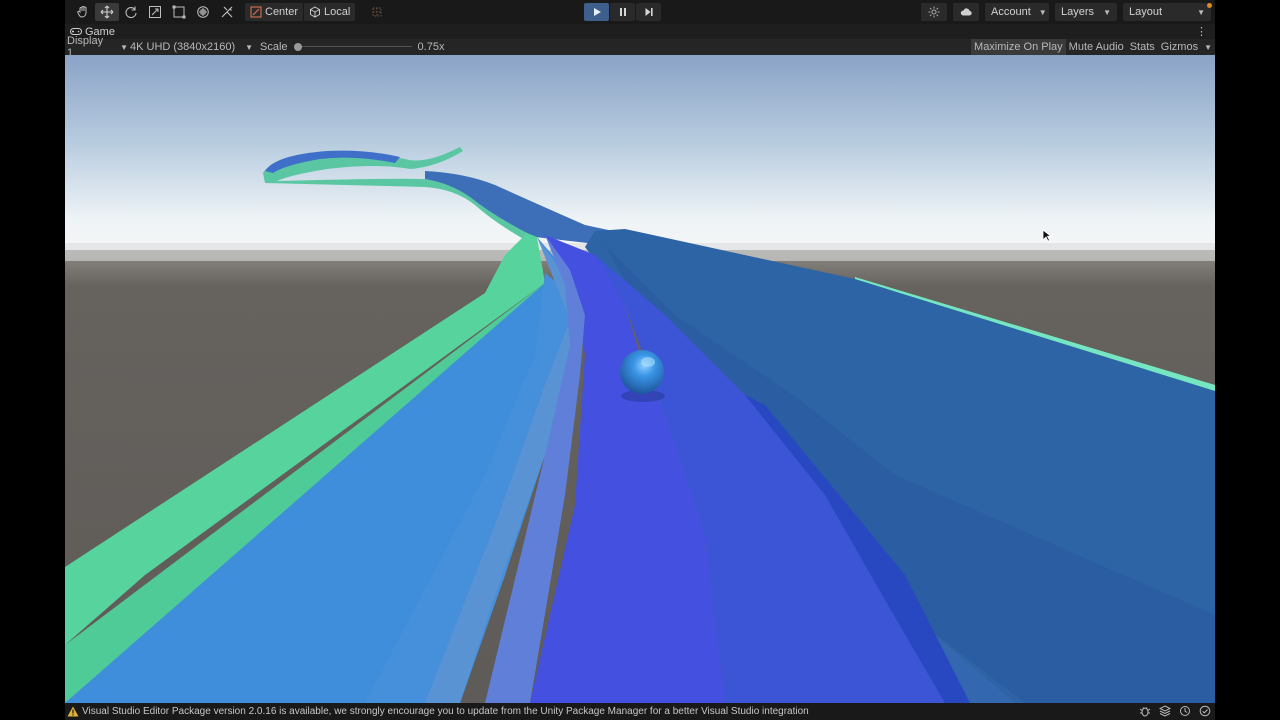 The image size is (1280, 720). What do you see at coordinates (377, 12) in the screenshot?
I see `grid-snap-icon` at bounding box center [377, 12].